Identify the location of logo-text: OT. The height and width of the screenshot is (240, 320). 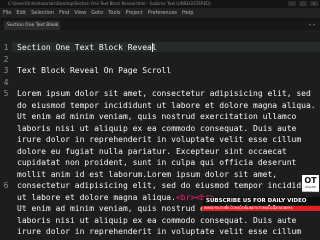
(310, 180).